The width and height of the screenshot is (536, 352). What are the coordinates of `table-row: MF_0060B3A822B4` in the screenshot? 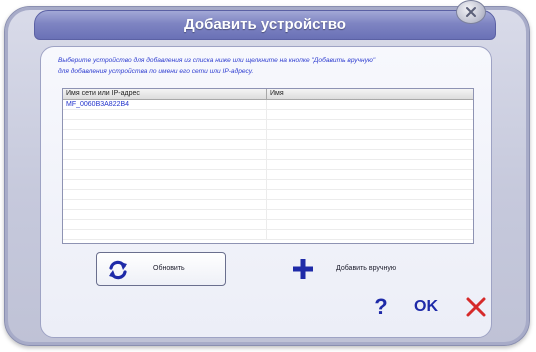 It's located at (268, 105).